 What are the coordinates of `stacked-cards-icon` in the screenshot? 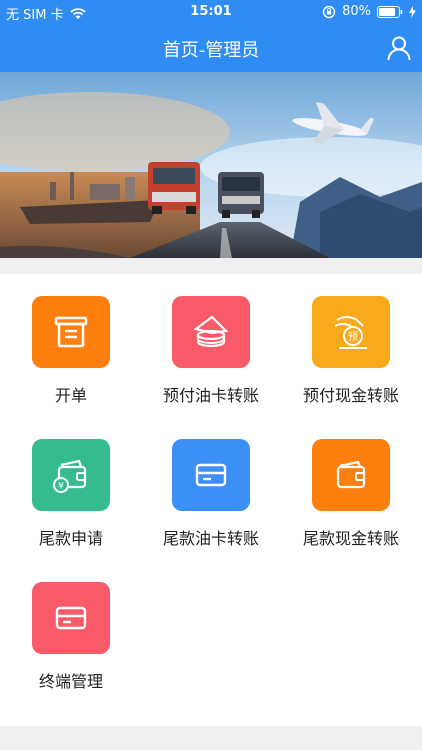 It's located at (211, 332).